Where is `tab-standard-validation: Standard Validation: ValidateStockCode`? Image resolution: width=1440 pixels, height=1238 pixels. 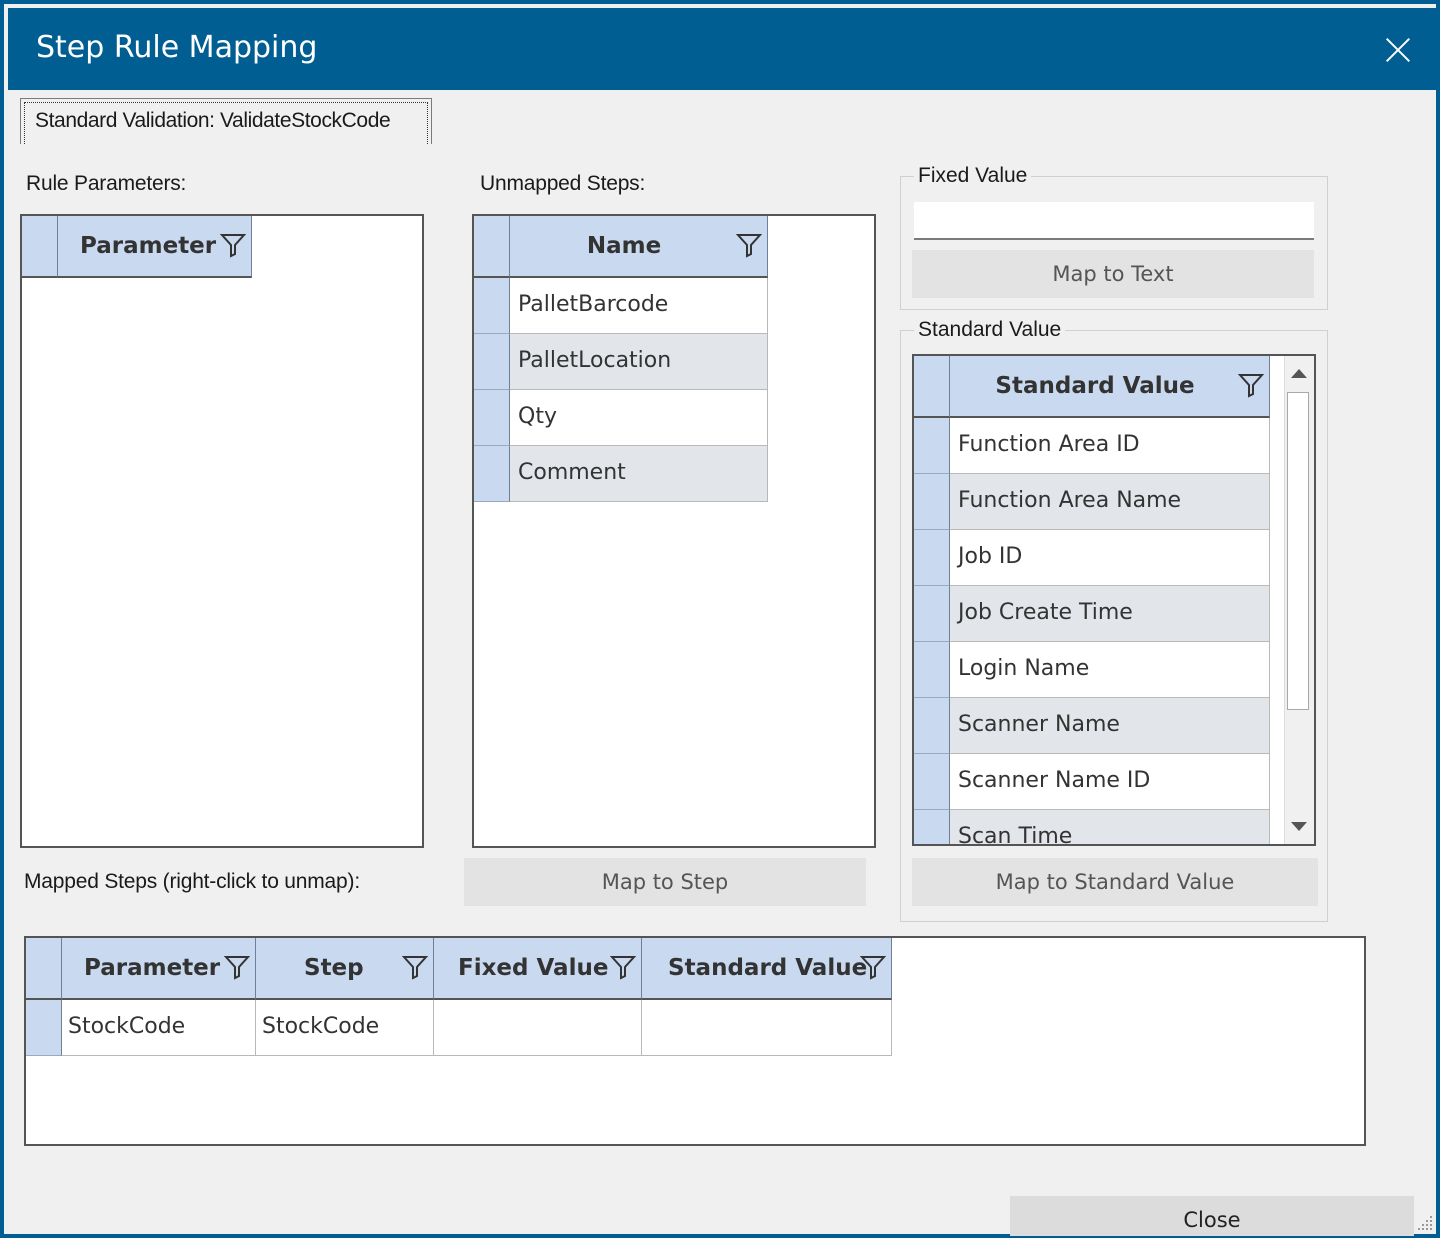 tab-standard-validation: Standard Validation: ValidateStockCode is located at coordinates (226, 121).